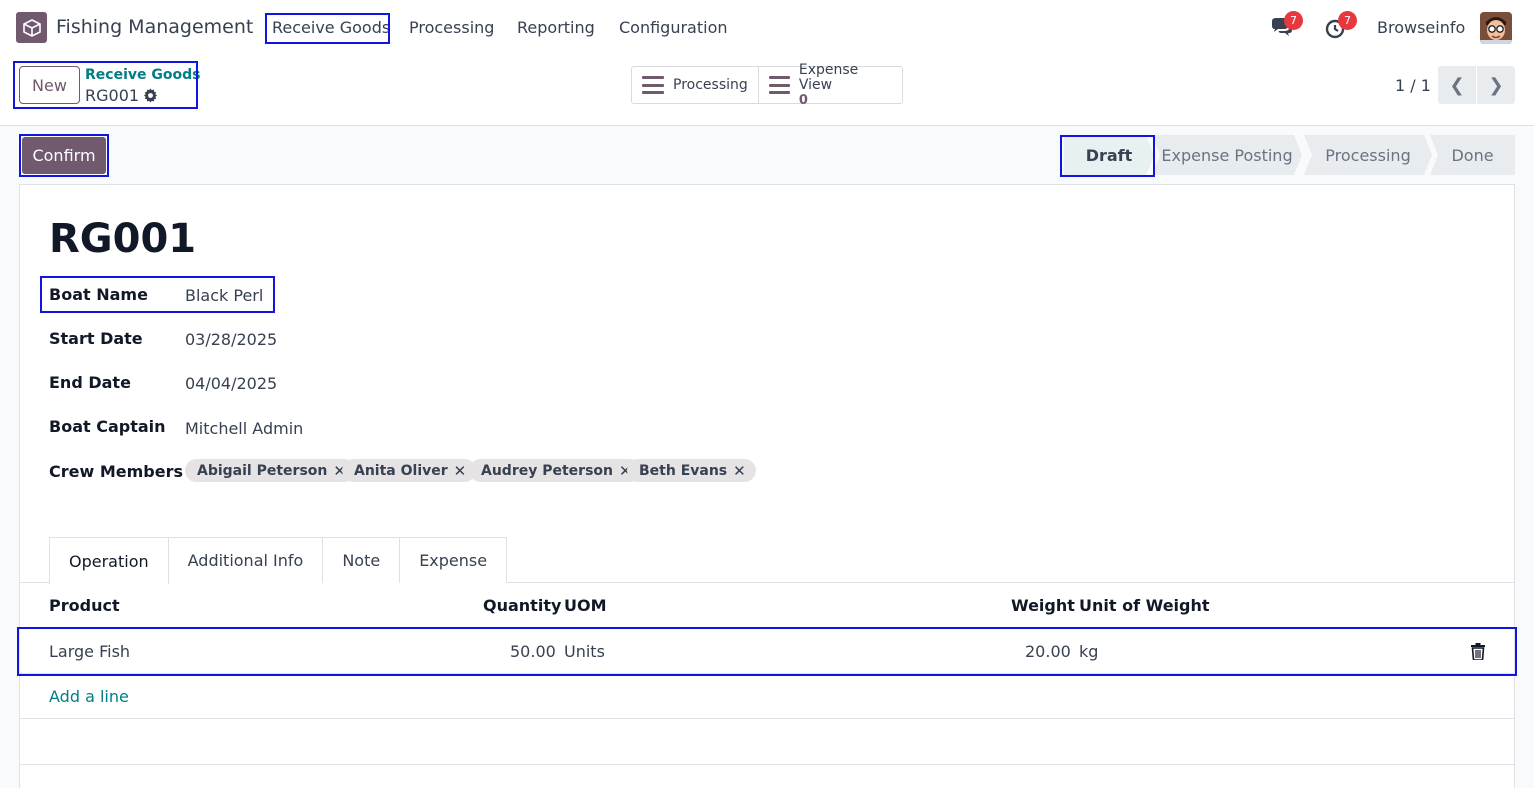 This screenshot has width=1534, height=788. I want to click on crew-tag-label: Abigail Peterson, so click(262, 470).